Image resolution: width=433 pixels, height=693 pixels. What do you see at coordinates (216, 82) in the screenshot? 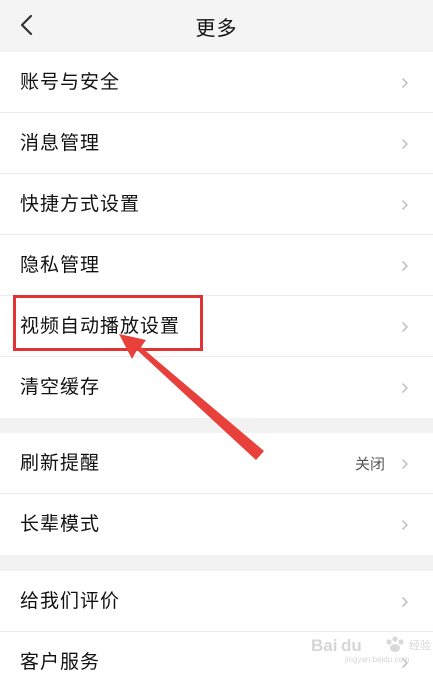
I see `menu-item-account-security: 账号与安全` at bounding box center [216, 82].